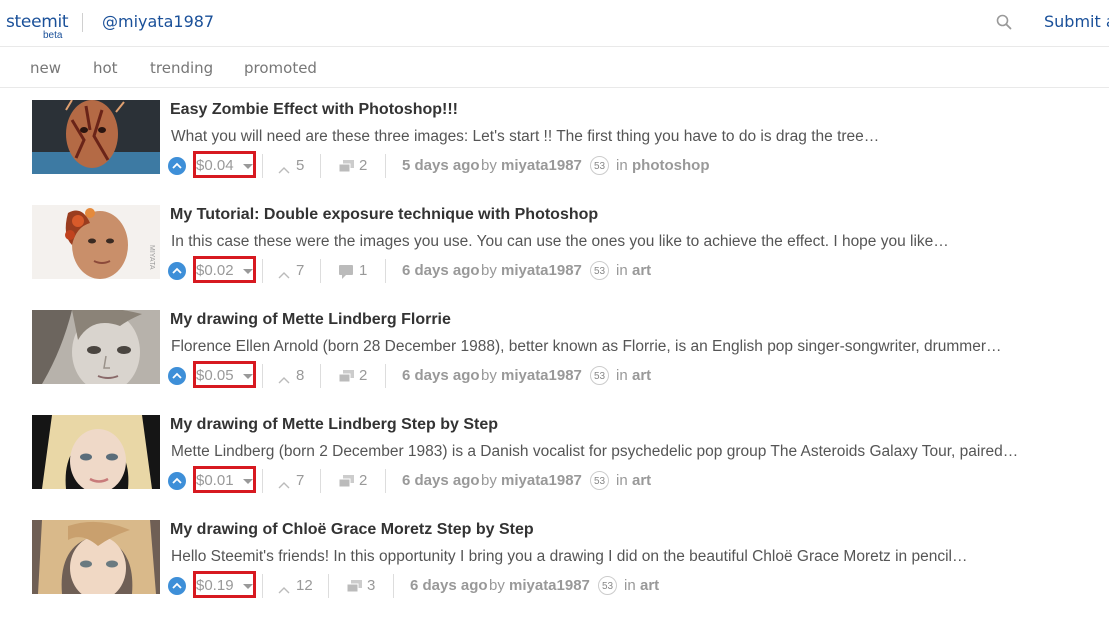 The image size is (1109, 625). I want to click on in-label: in, so click(622, 375).